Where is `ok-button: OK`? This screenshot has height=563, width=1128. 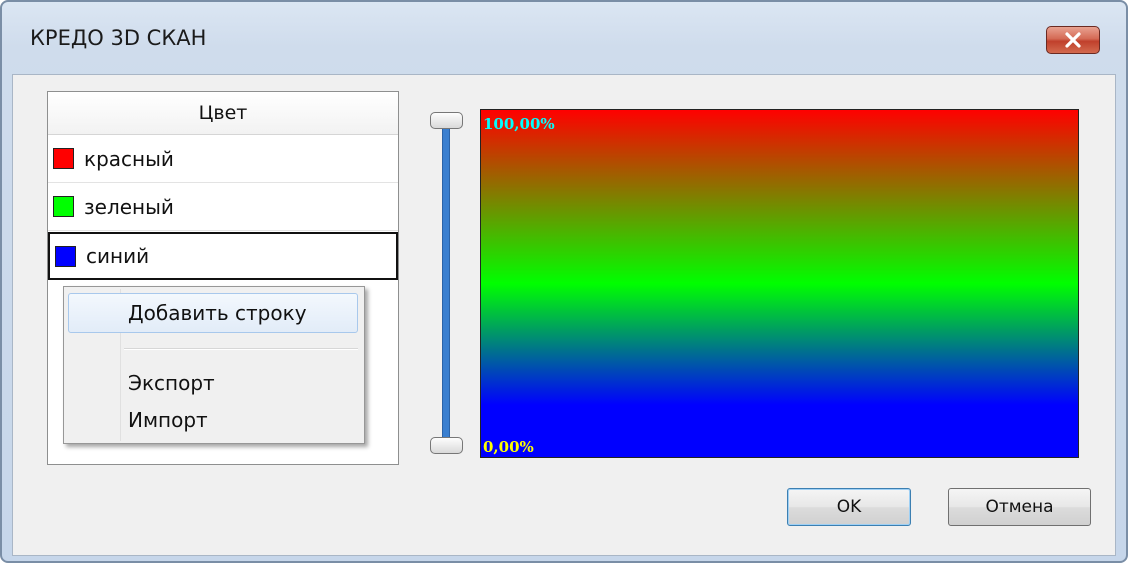 ok-button: OK is located at coordinates (849, 507).